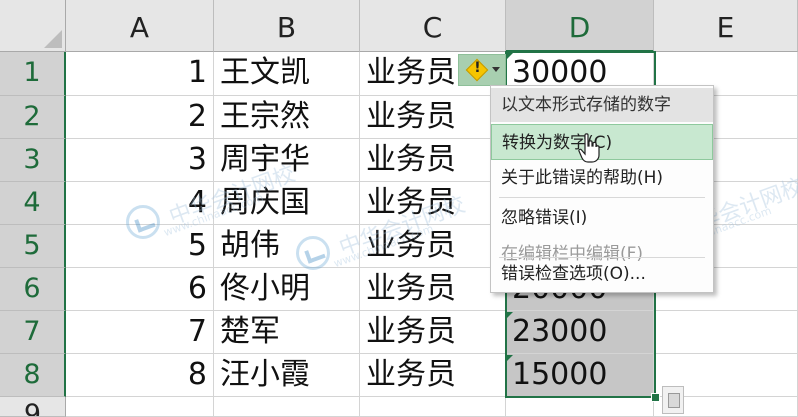  Describe the element at coordinates (140, 375) in the screenshot. I see `cell-a8: 8` at that location.